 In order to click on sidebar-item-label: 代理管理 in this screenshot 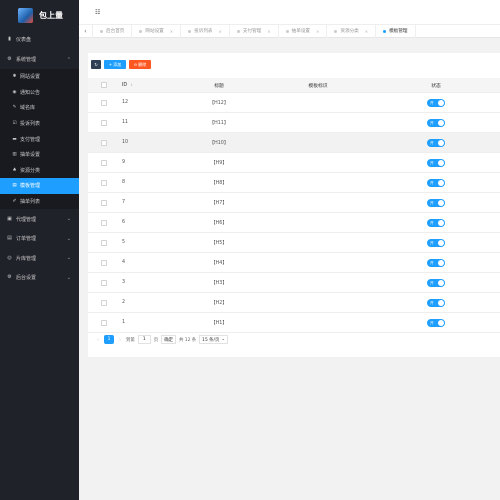, I will do `click(26, 219)`.